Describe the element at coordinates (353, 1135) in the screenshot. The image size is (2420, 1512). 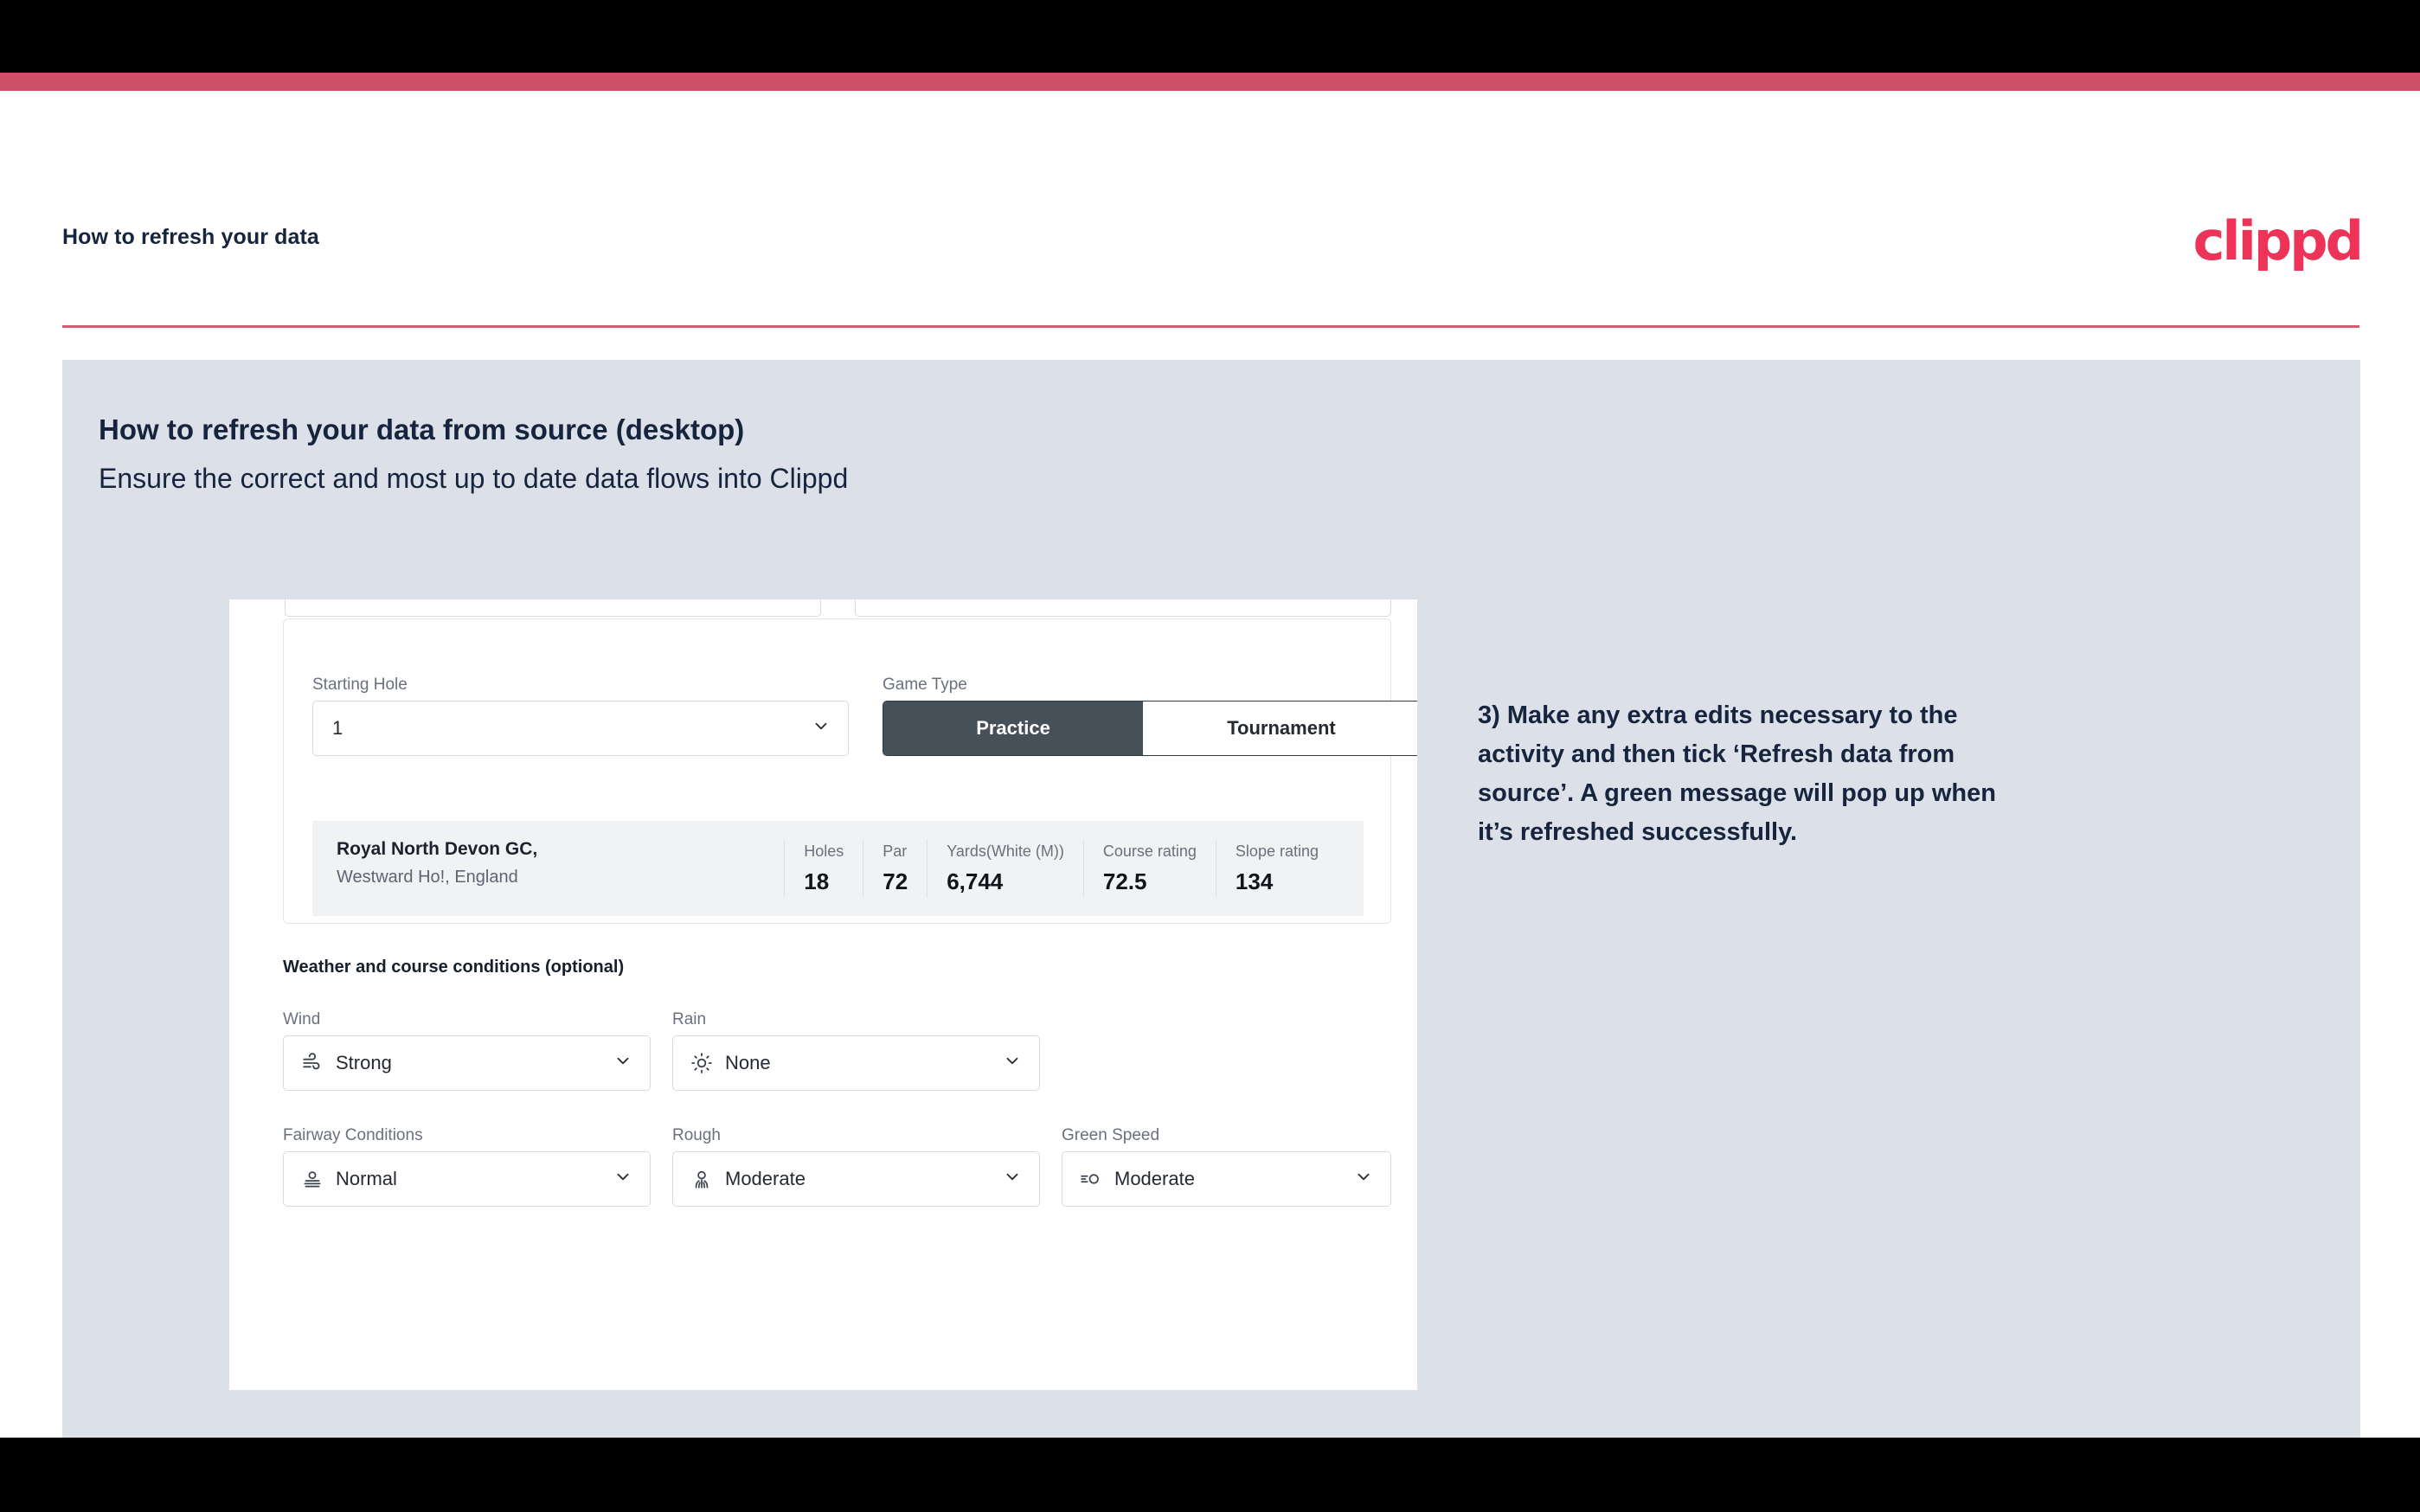
I see `fairway-conditions-label: Fairway Conditions` at that location.